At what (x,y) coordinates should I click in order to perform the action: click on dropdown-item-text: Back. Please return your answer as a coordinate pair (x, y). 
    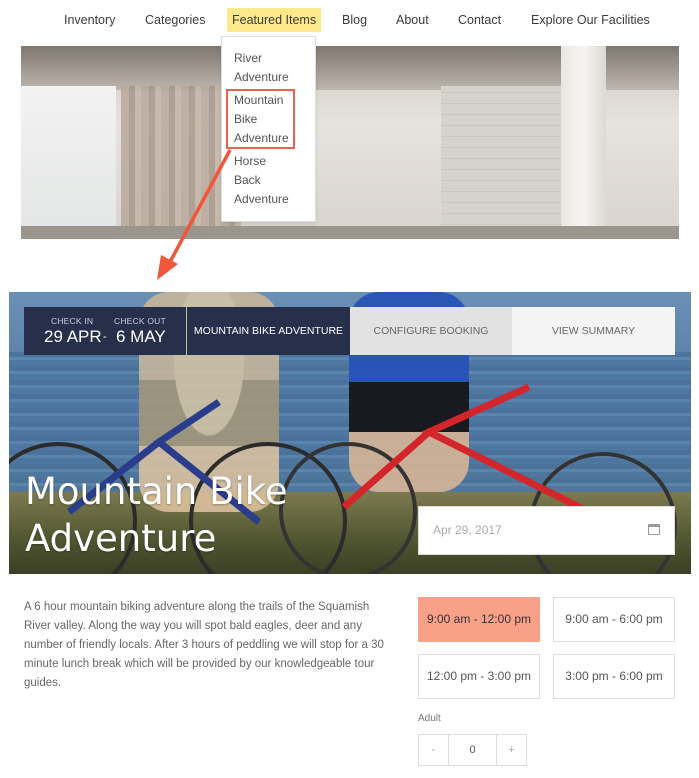
    Looking at the image, I should click on (247, 180).